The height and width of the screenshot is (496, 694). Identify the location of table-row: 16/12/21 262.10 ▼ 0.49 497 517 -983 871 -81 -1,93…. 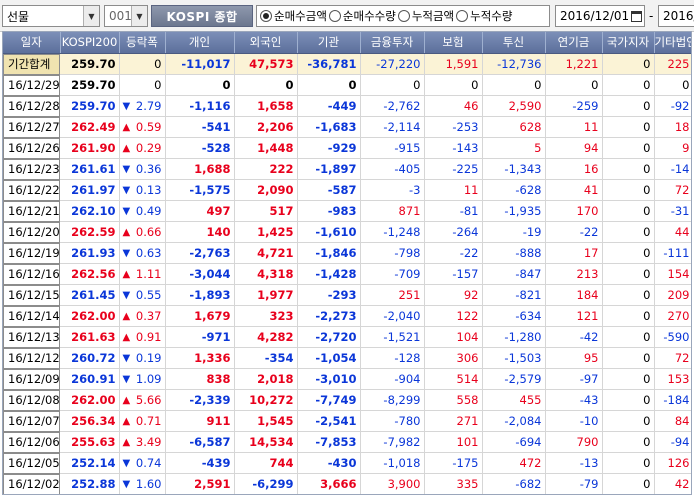
(347, 211).